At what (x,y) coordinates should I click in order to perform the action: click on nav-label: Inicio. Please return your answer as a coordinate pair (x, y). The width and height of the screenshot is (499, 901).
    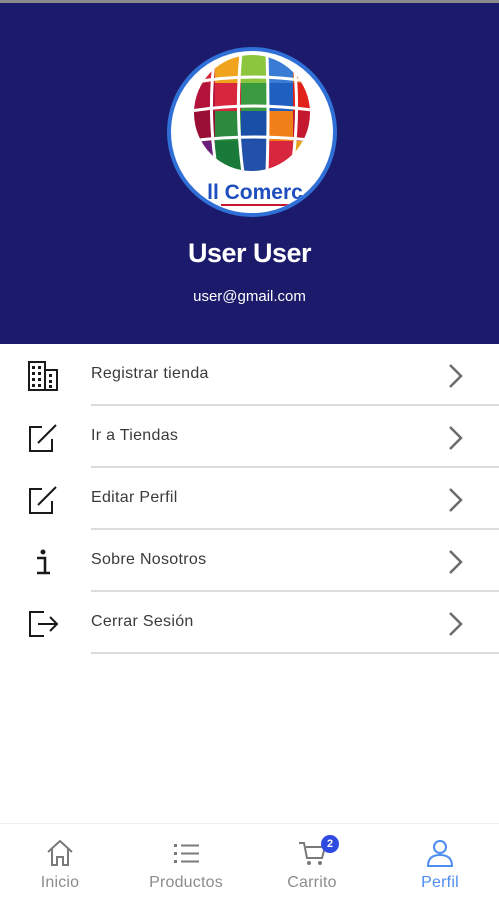
    Looking at the image, I should click on (60, 882).